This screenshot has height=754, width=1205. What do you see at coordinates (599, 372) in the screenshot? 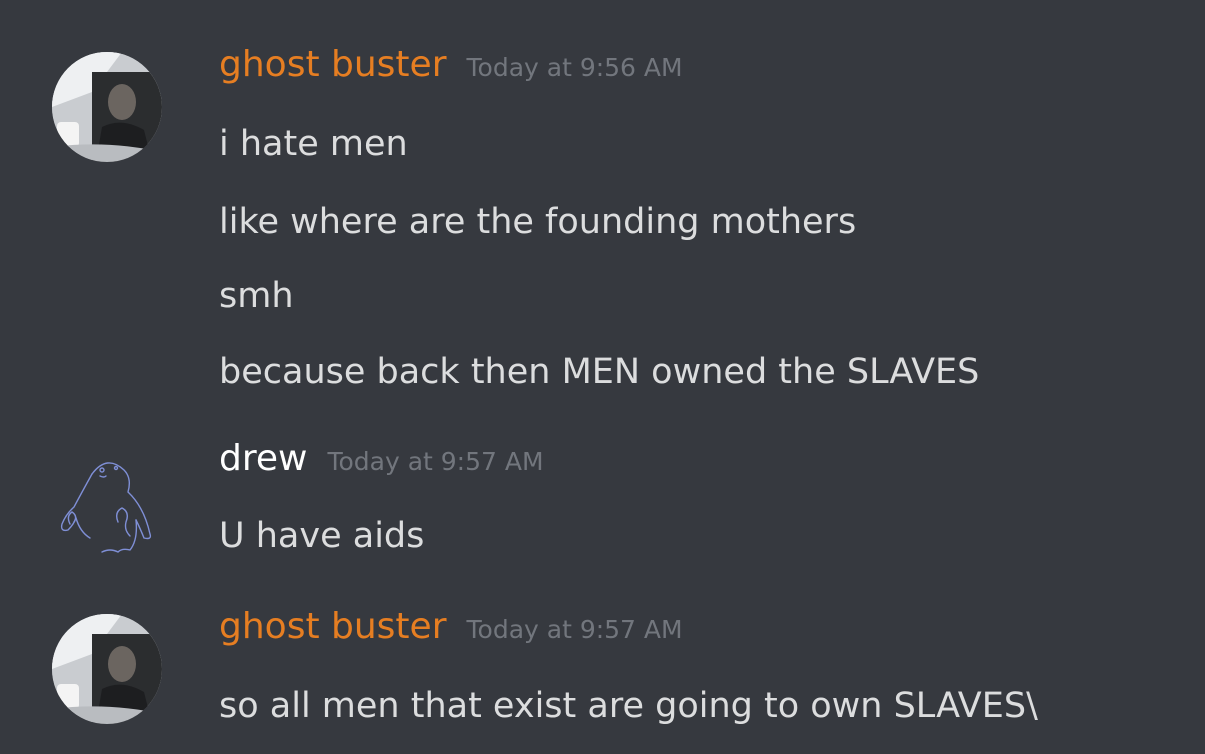
I see `message-text: because back then MEN owned the SLAVES` at bounding box center [599, 372].